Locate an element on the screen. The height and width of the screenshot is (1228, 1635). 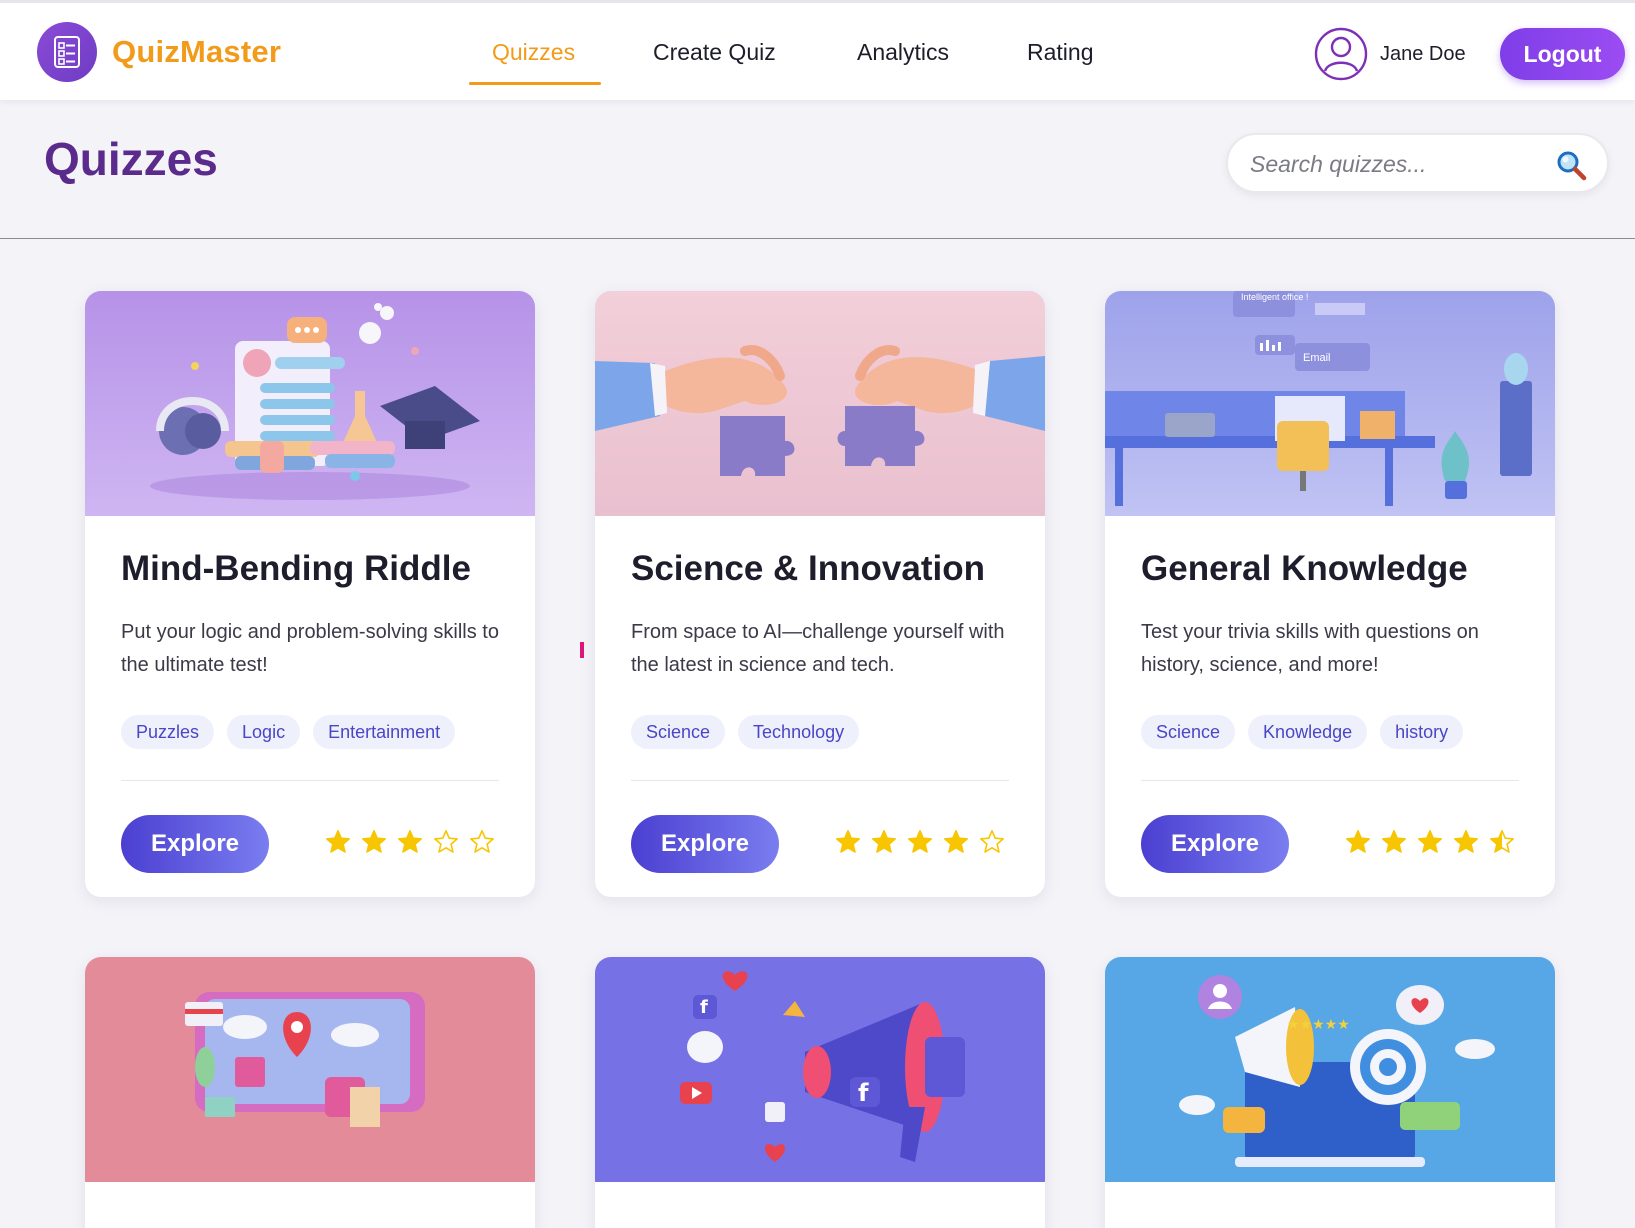
tag-chip: Entertainment is located at coordinates (384, 732).